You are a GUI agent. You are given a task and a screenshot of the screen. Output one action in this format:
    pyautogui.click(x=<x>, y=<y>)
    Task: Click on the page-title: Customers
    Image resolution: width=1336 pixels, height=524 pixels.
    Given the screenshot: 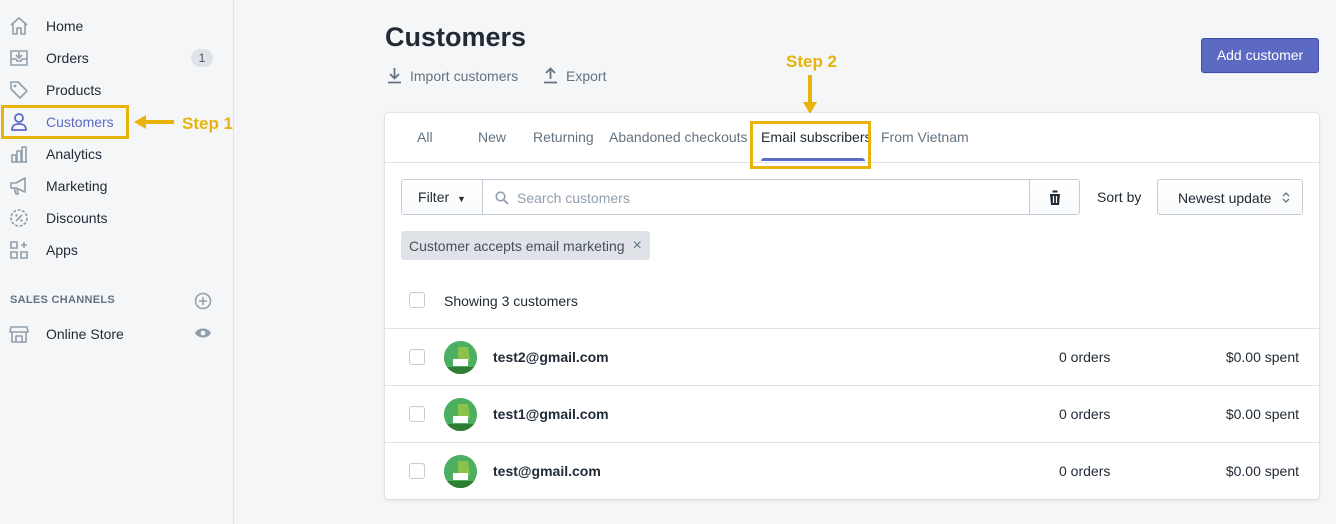 What is the action you would take?
    pyautogui.click(x=456, y=37)
    